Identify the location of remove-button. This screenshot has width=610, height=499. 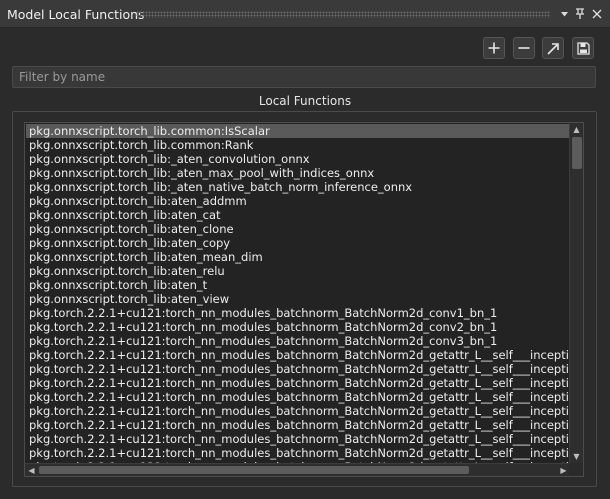
(524, 48).